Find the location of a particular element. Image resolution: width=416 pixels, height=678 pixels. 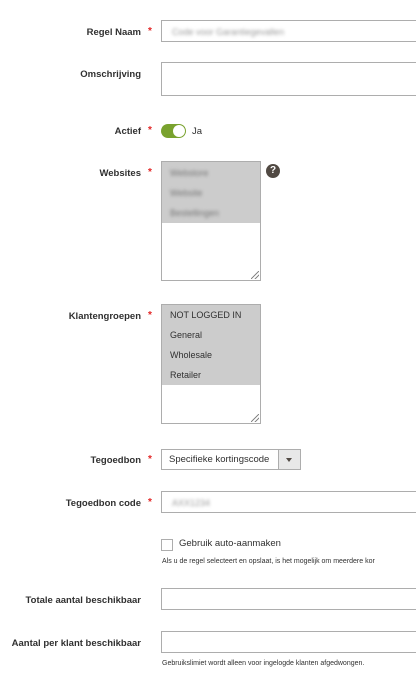

coupon-code-value: AXX1234 is located at coordinates (191, 503).